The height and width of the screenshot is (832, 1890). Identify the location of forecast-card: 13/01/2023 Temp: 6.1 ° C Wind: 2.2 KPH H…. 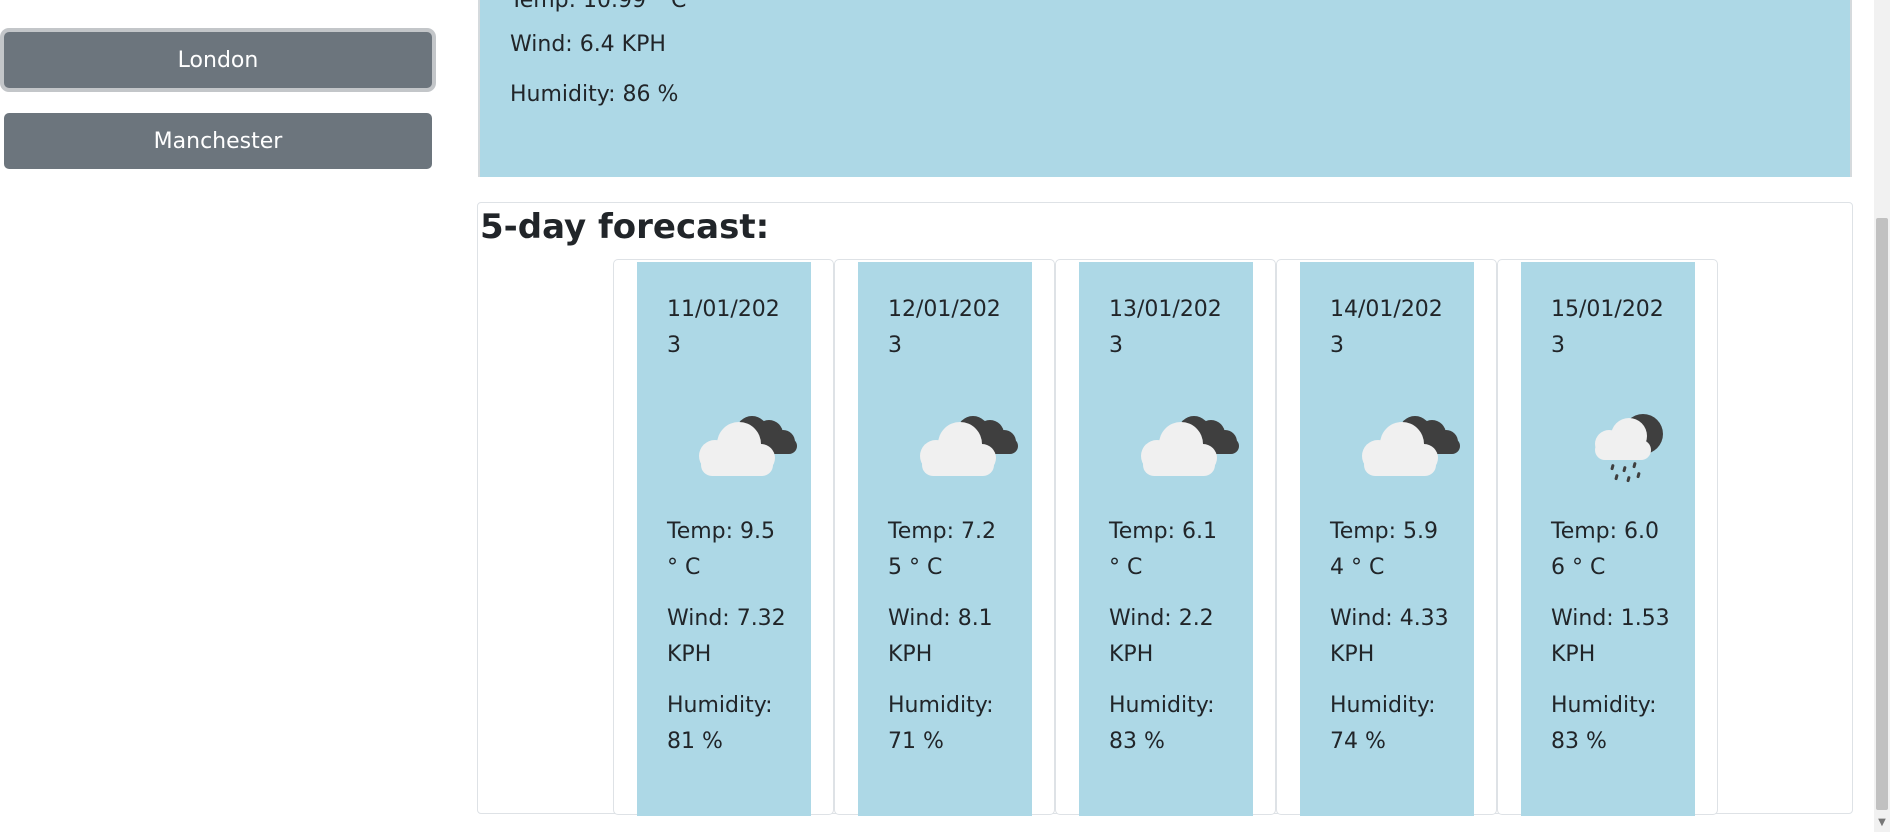
(1165, 537).